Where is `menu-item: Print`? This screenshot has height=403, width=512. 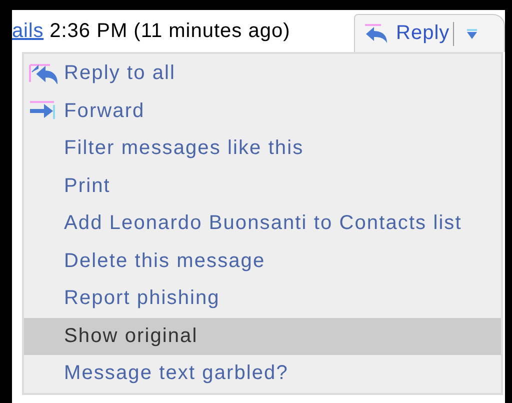
menu-item: Print is located at coordinates (262, 186).